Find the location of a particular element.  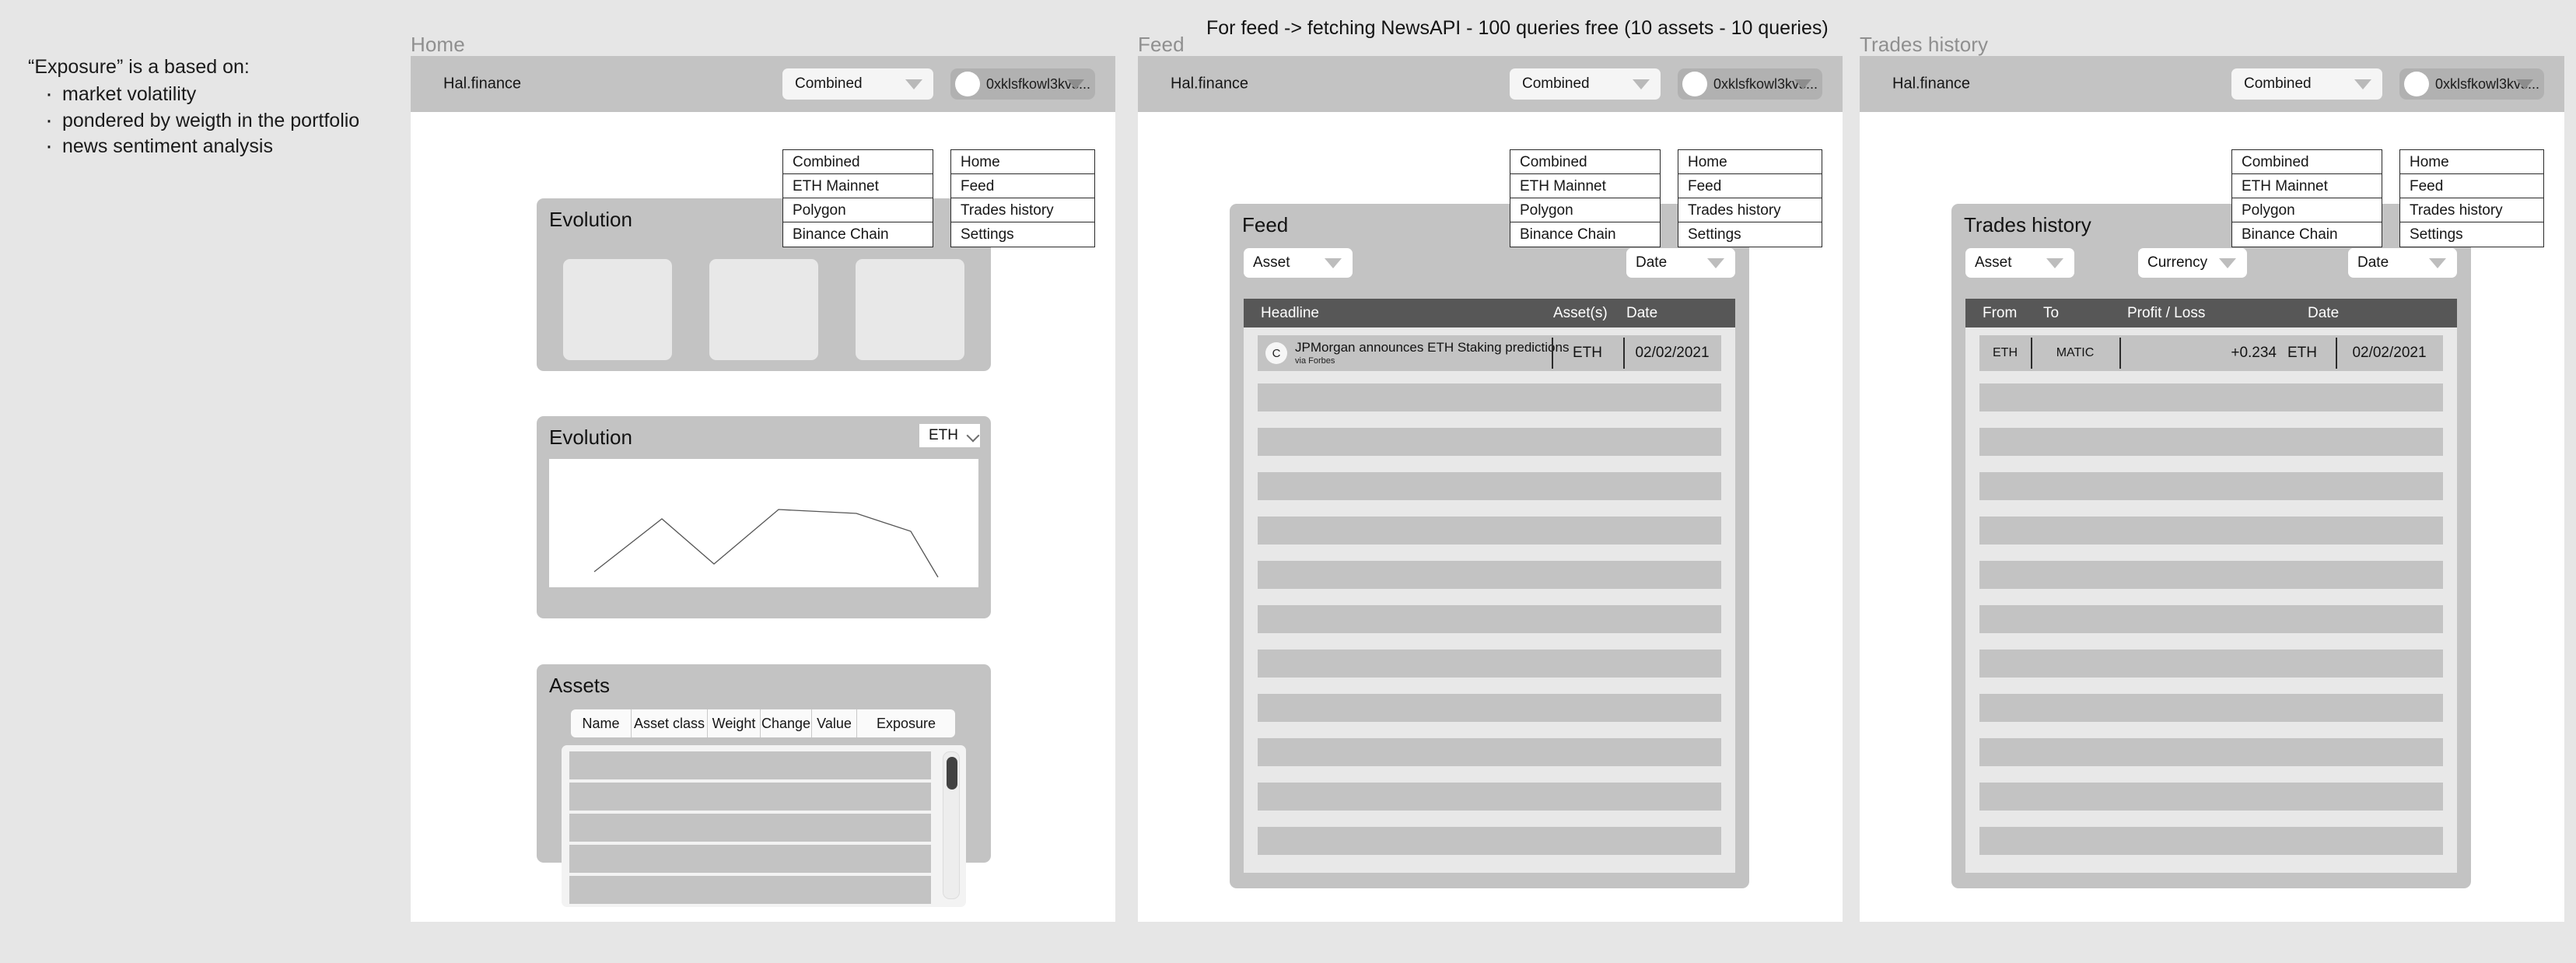

account-menu-feed: Home Feed Trades history Settings is located at coordinates (1750, 198).